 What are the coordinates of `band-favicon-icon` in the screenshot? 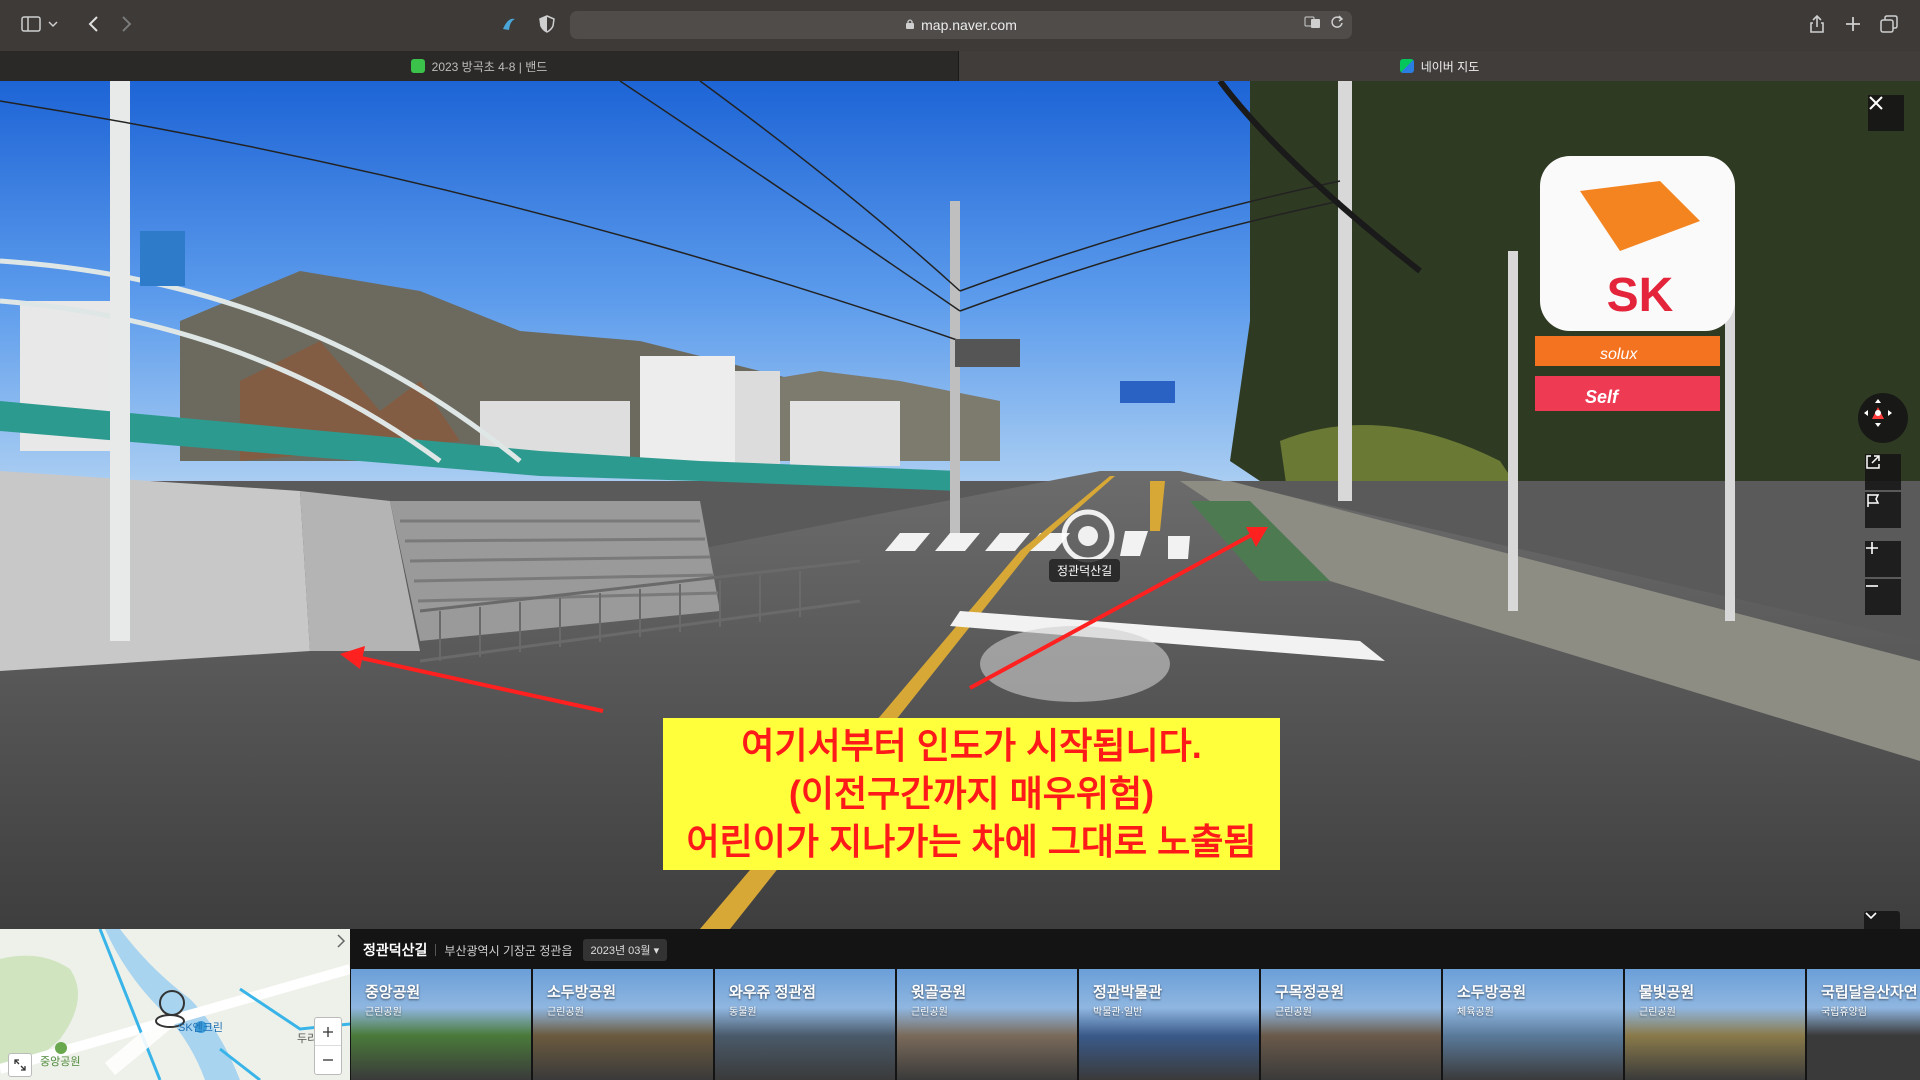 It's located at (417, 66).